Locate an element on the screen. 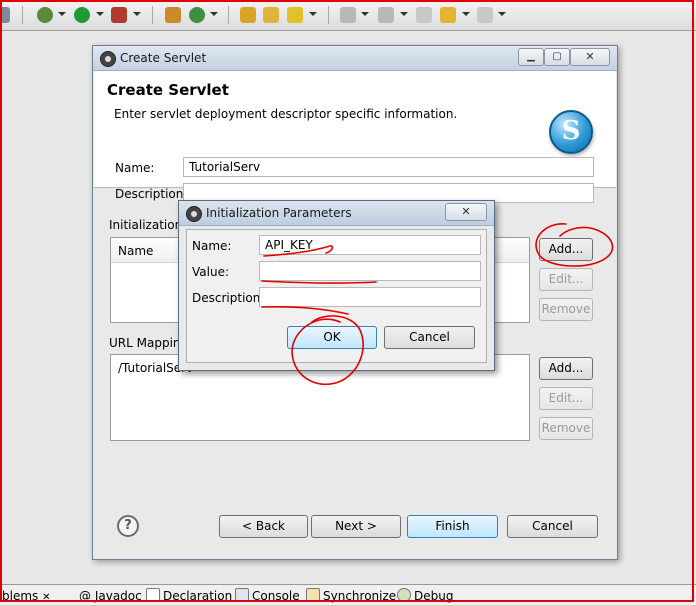 This screenshot has height=606, width=696. tab-javadoc: @ Javadoc is located at coordinates (110, 596).